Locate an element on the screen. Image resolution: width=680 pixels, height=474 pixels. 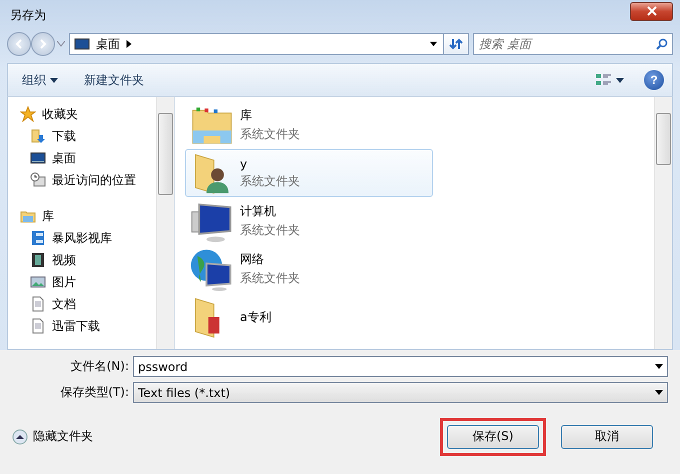
file-list-scrollbar is located at coordinates (663, 223).